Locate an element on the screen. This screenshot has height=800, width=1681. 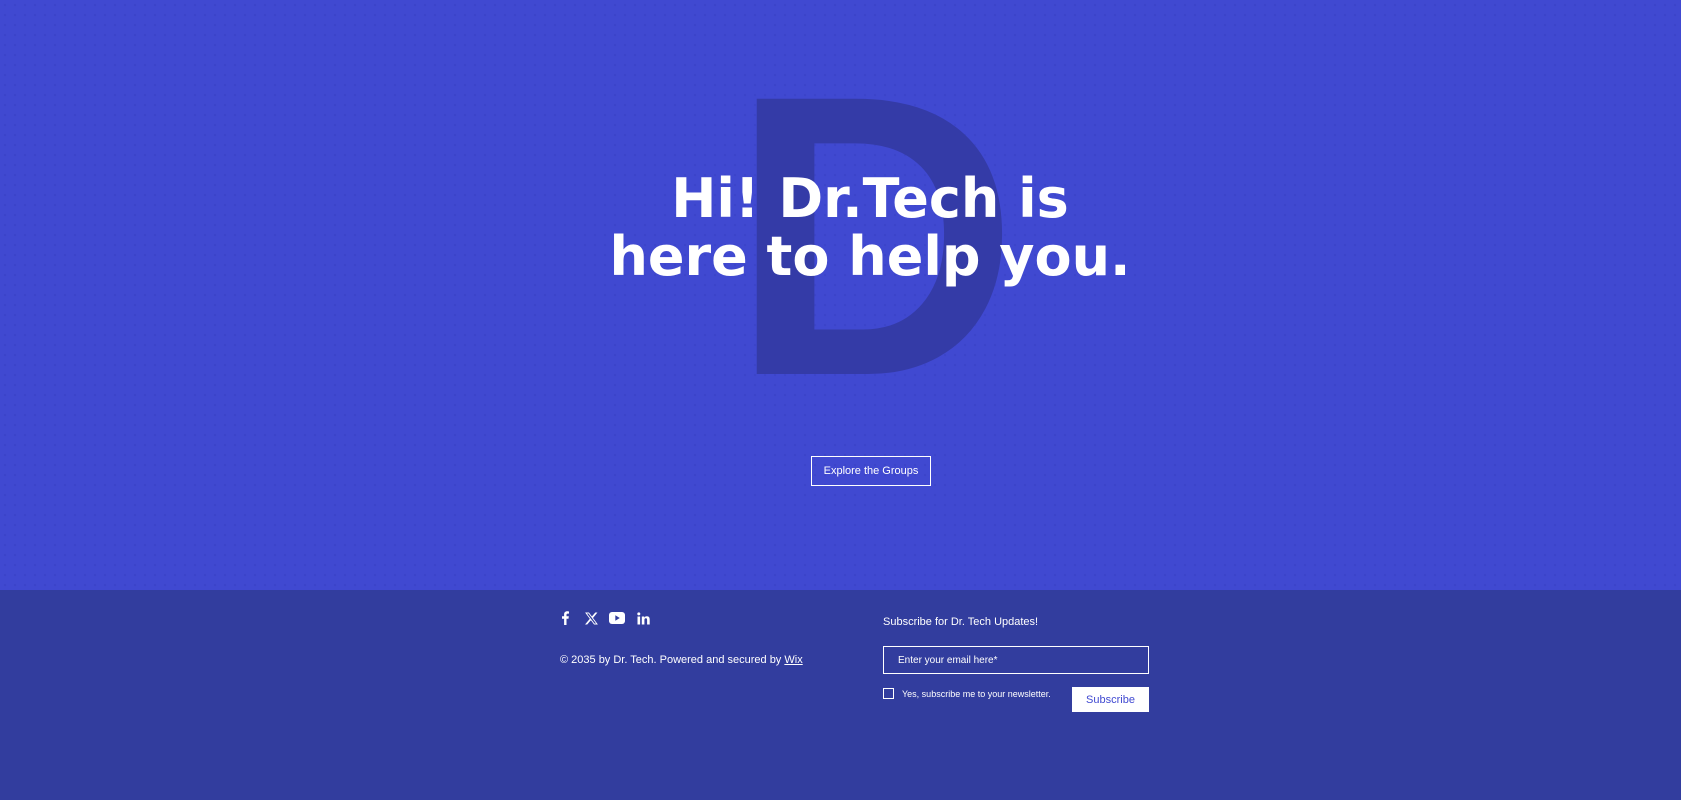
hero-headline: Hi! Dr.Tech is here to help you. is located at coordinates (870, 228).